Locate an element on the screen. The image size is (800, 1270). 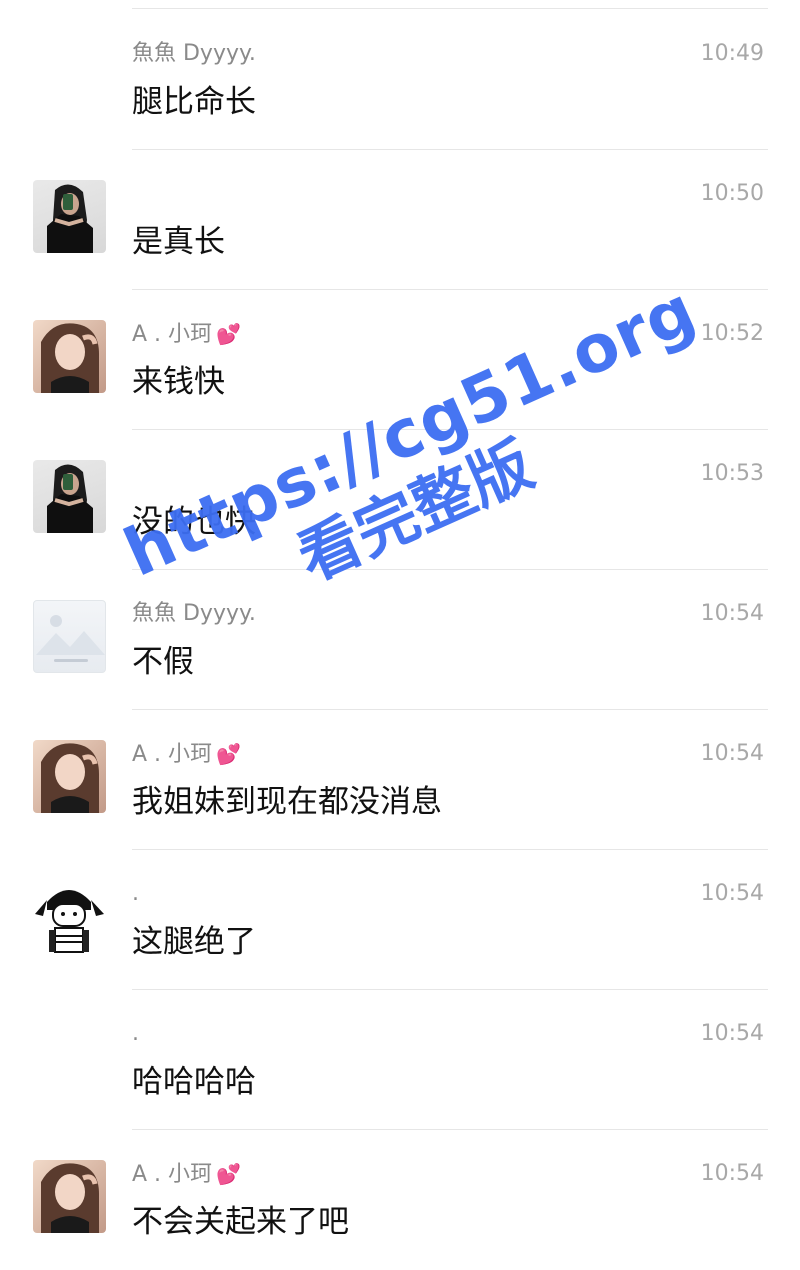
chat-message: . 10:54 哈哈哈哈 is located at coordinates (400, 1060).